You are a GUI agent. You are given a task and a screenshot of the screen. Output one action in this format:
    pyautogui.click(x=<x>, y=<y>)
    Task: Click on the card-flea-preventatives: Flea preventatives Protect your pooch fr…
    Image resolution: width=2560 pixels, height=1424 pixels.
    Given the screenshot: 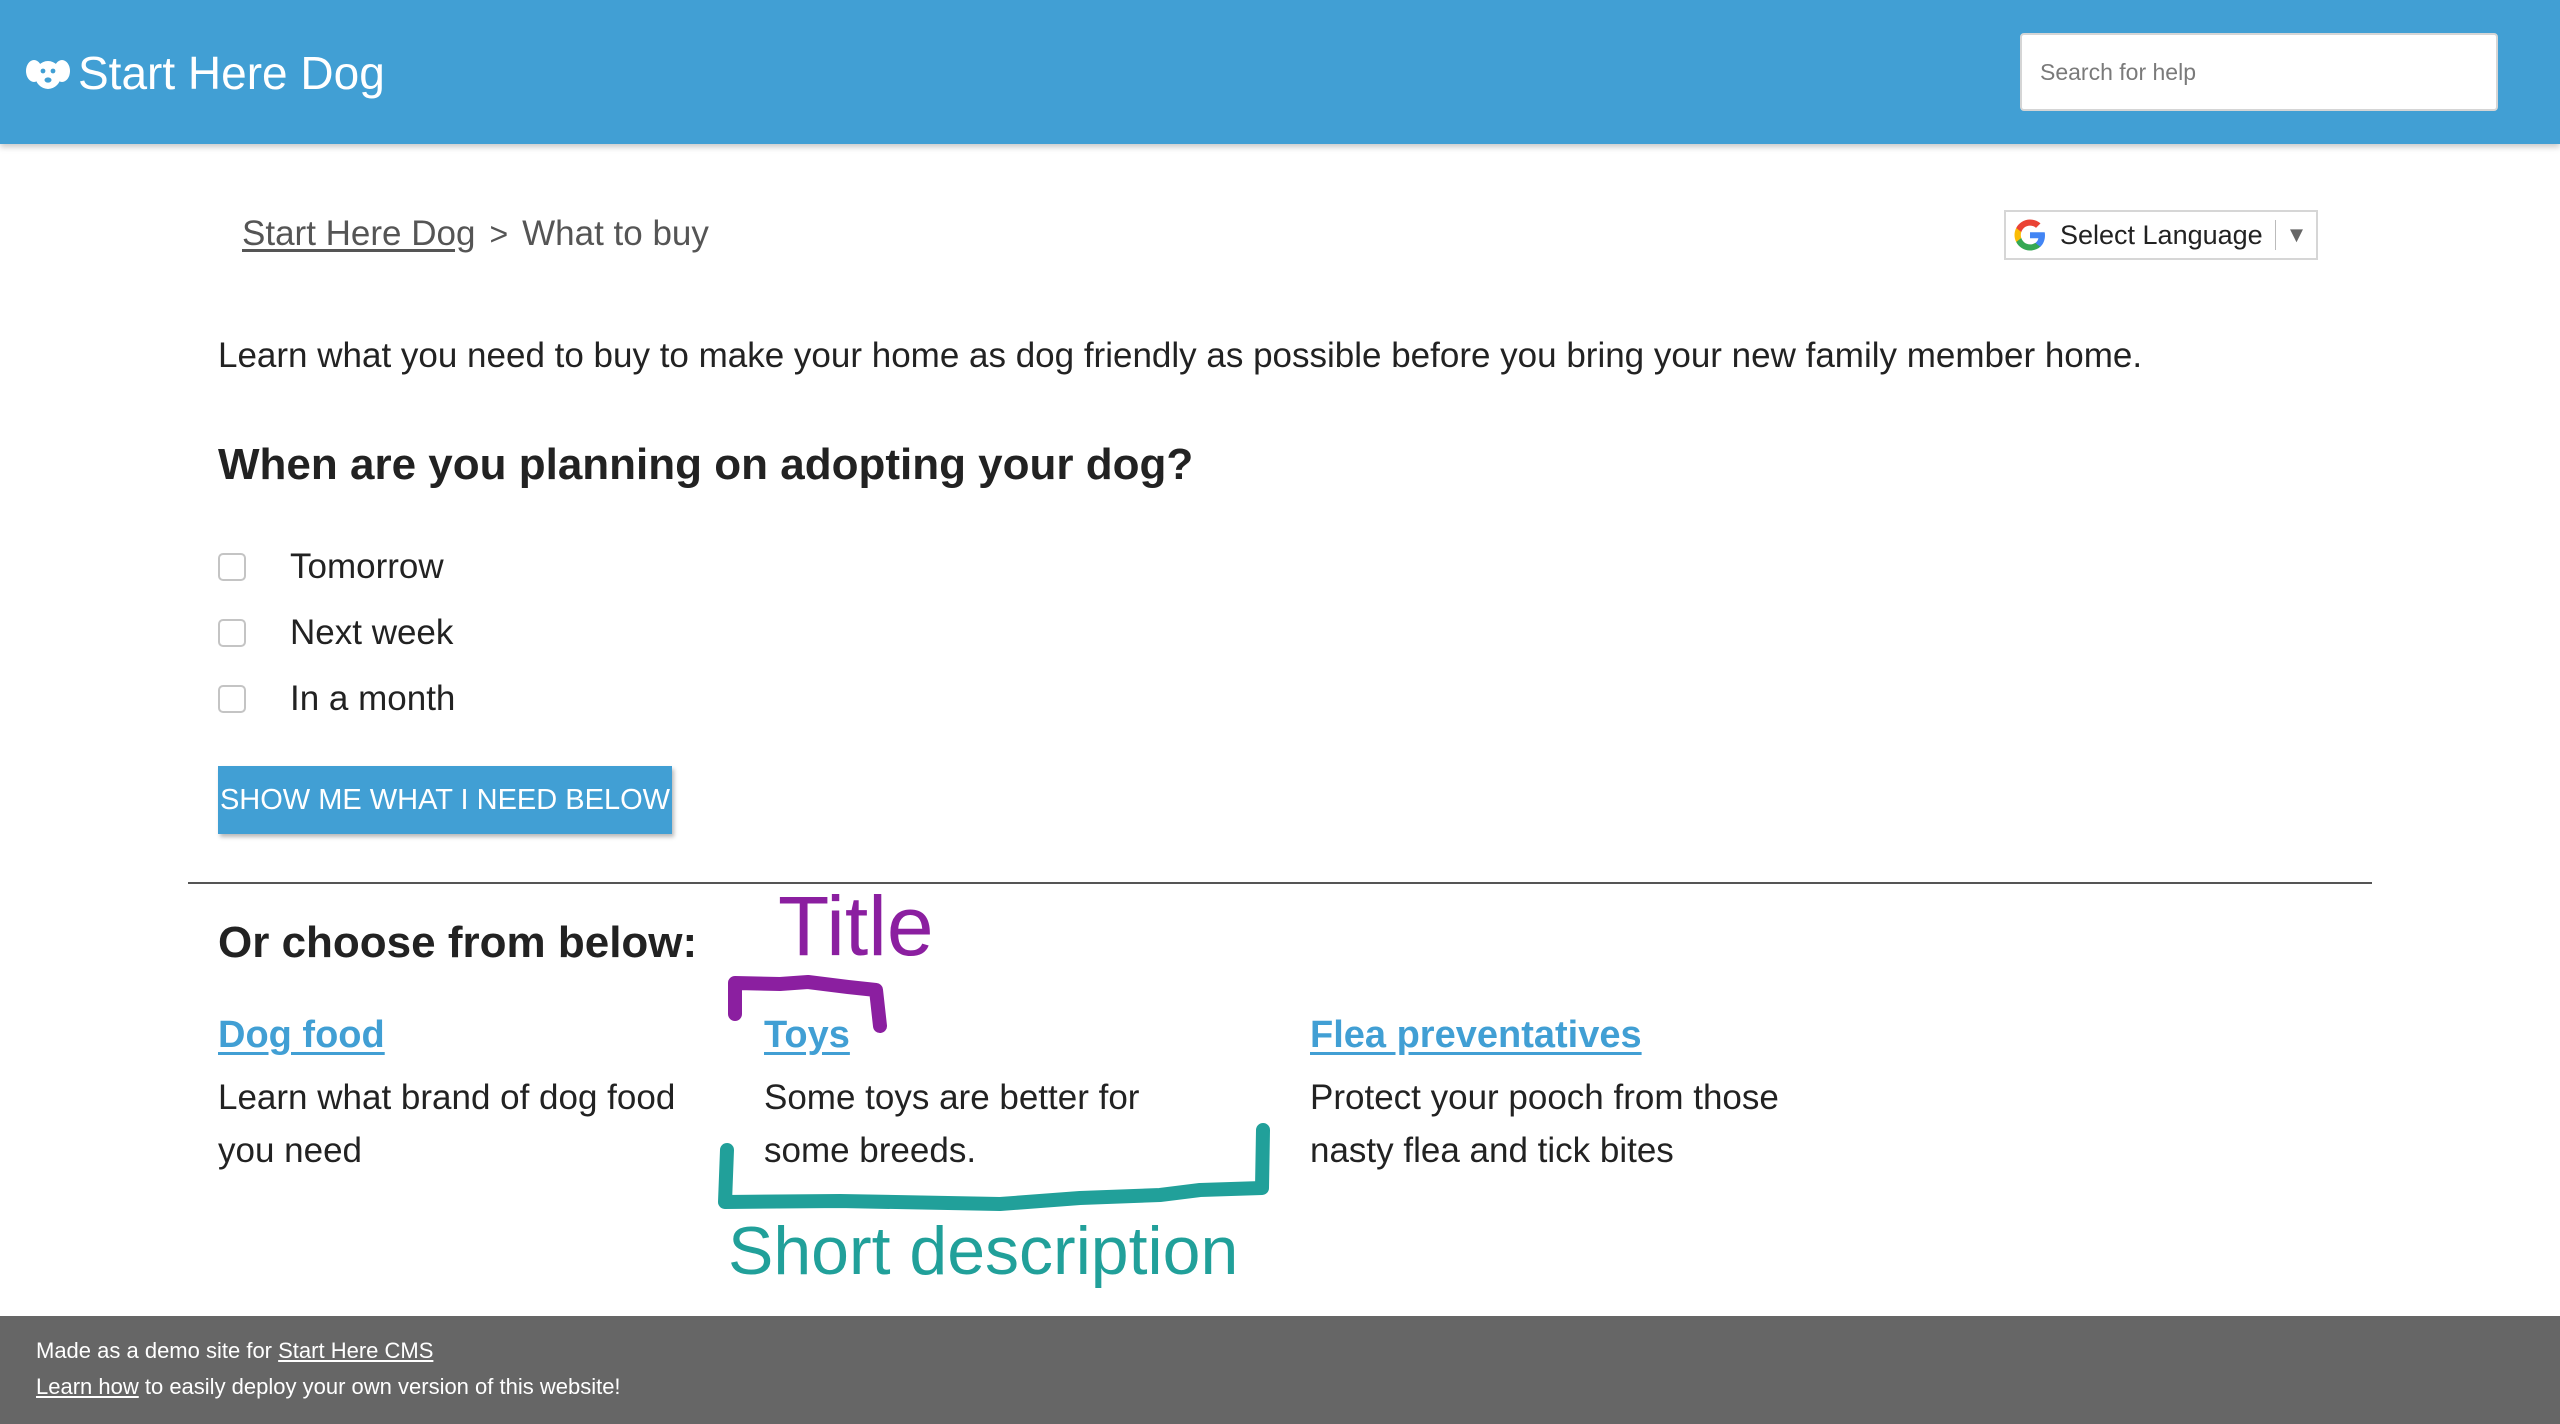 What is the action you would take?
    pyautogui.click(x=1555, y=1095)
    